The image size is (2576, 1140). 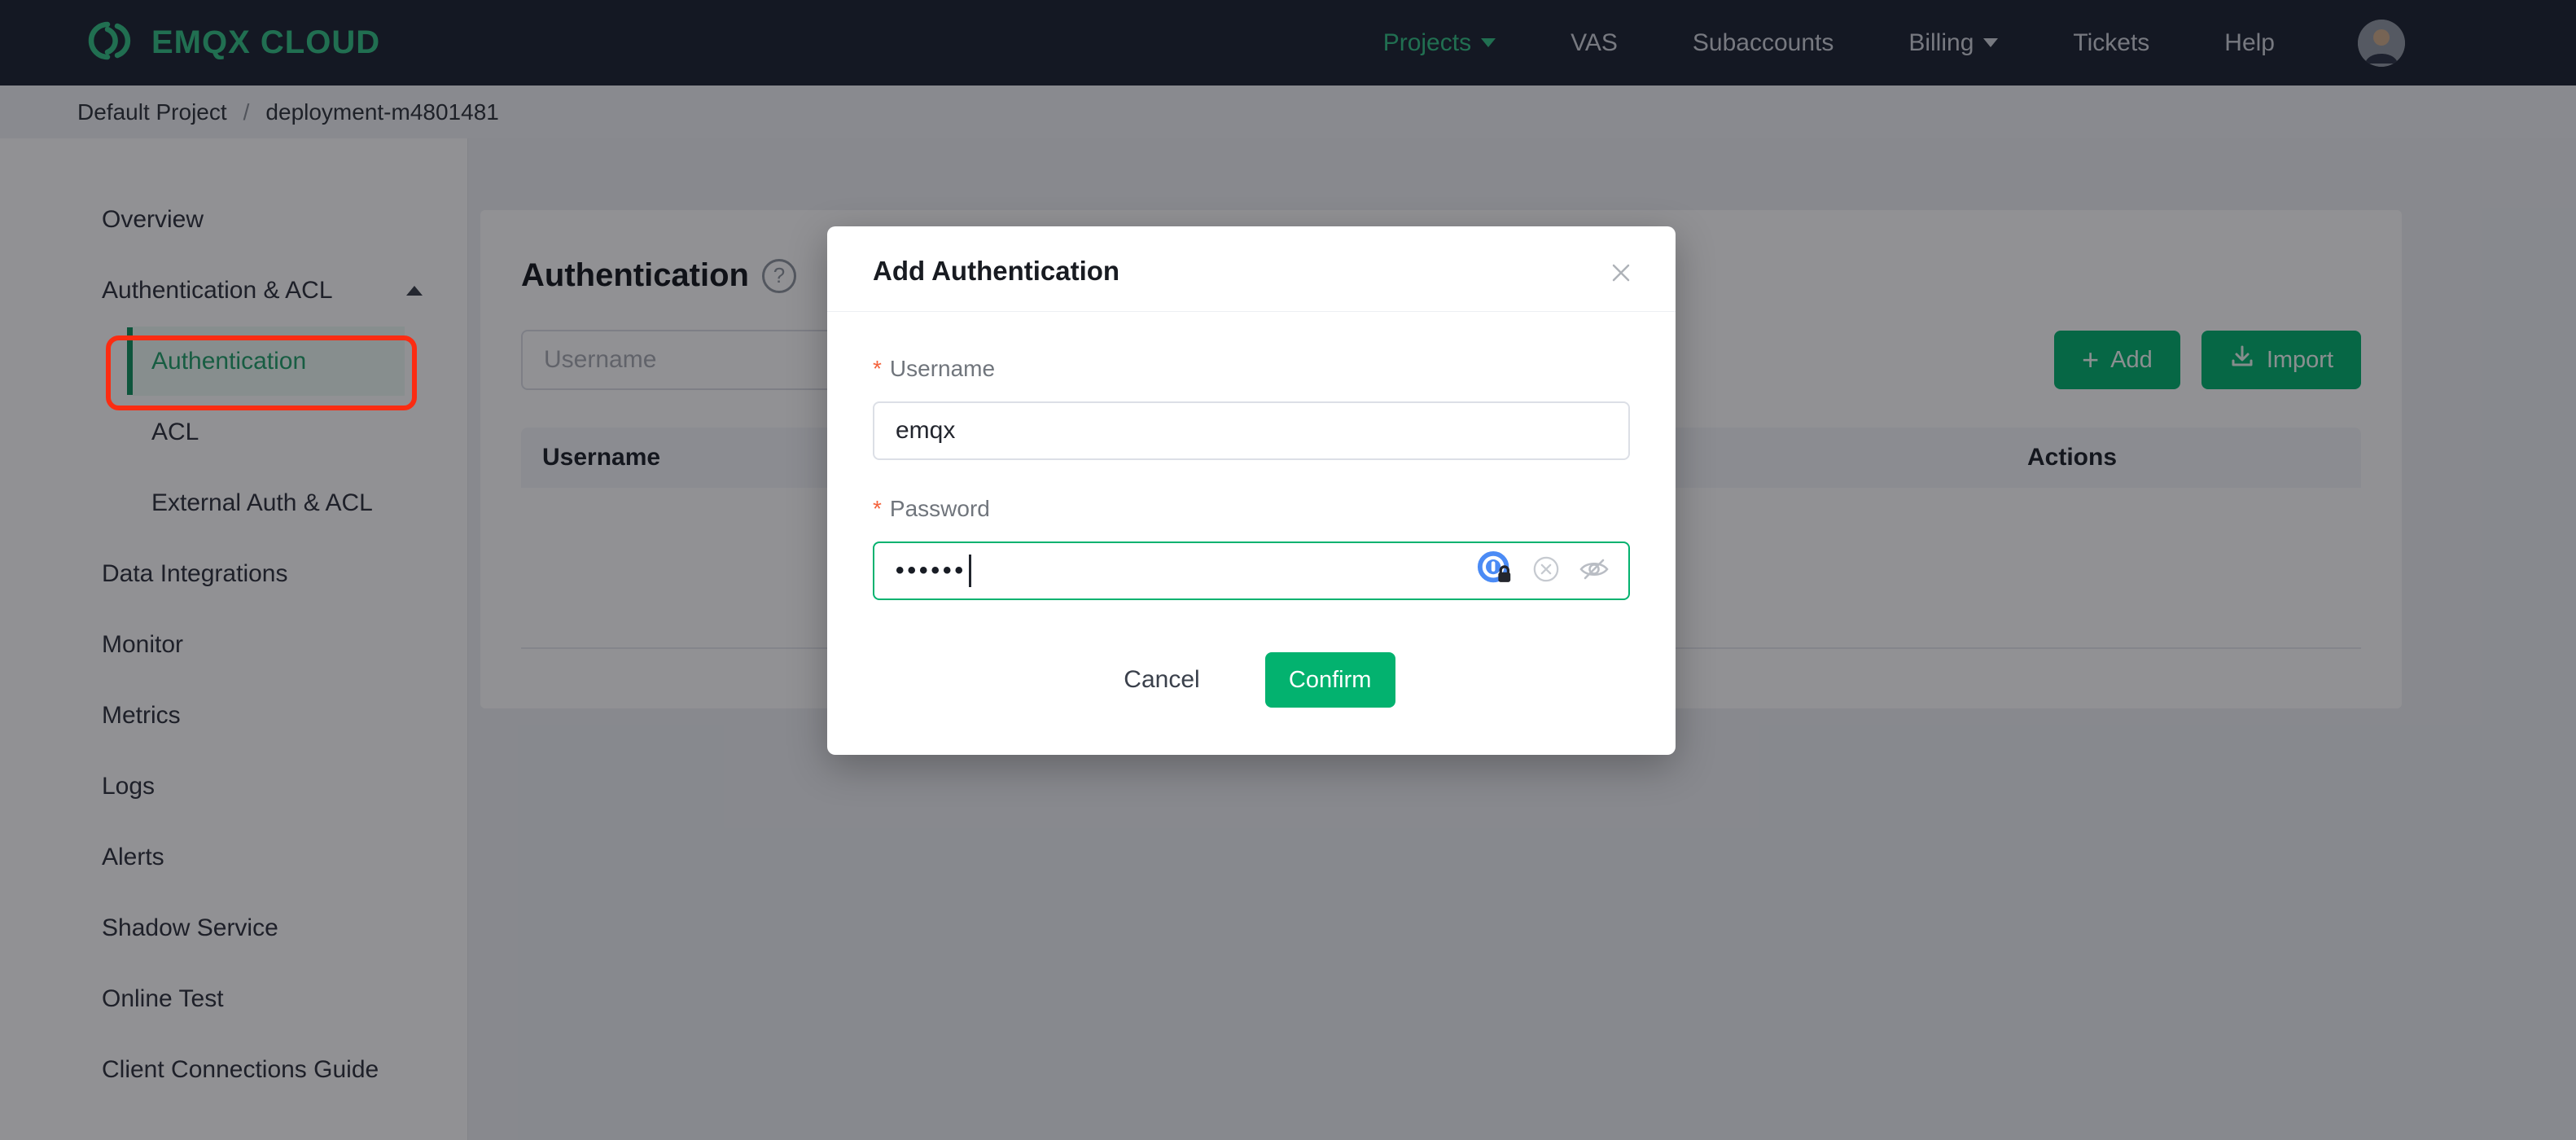 What do you see at coordinates (1251, 431) in the screenshot?
I see `username-input` at bounding box center [1251, 431].